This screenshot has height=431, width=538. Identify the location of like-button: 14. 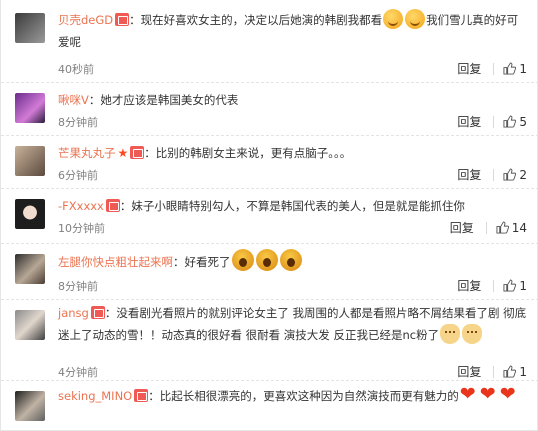
(511, 228).